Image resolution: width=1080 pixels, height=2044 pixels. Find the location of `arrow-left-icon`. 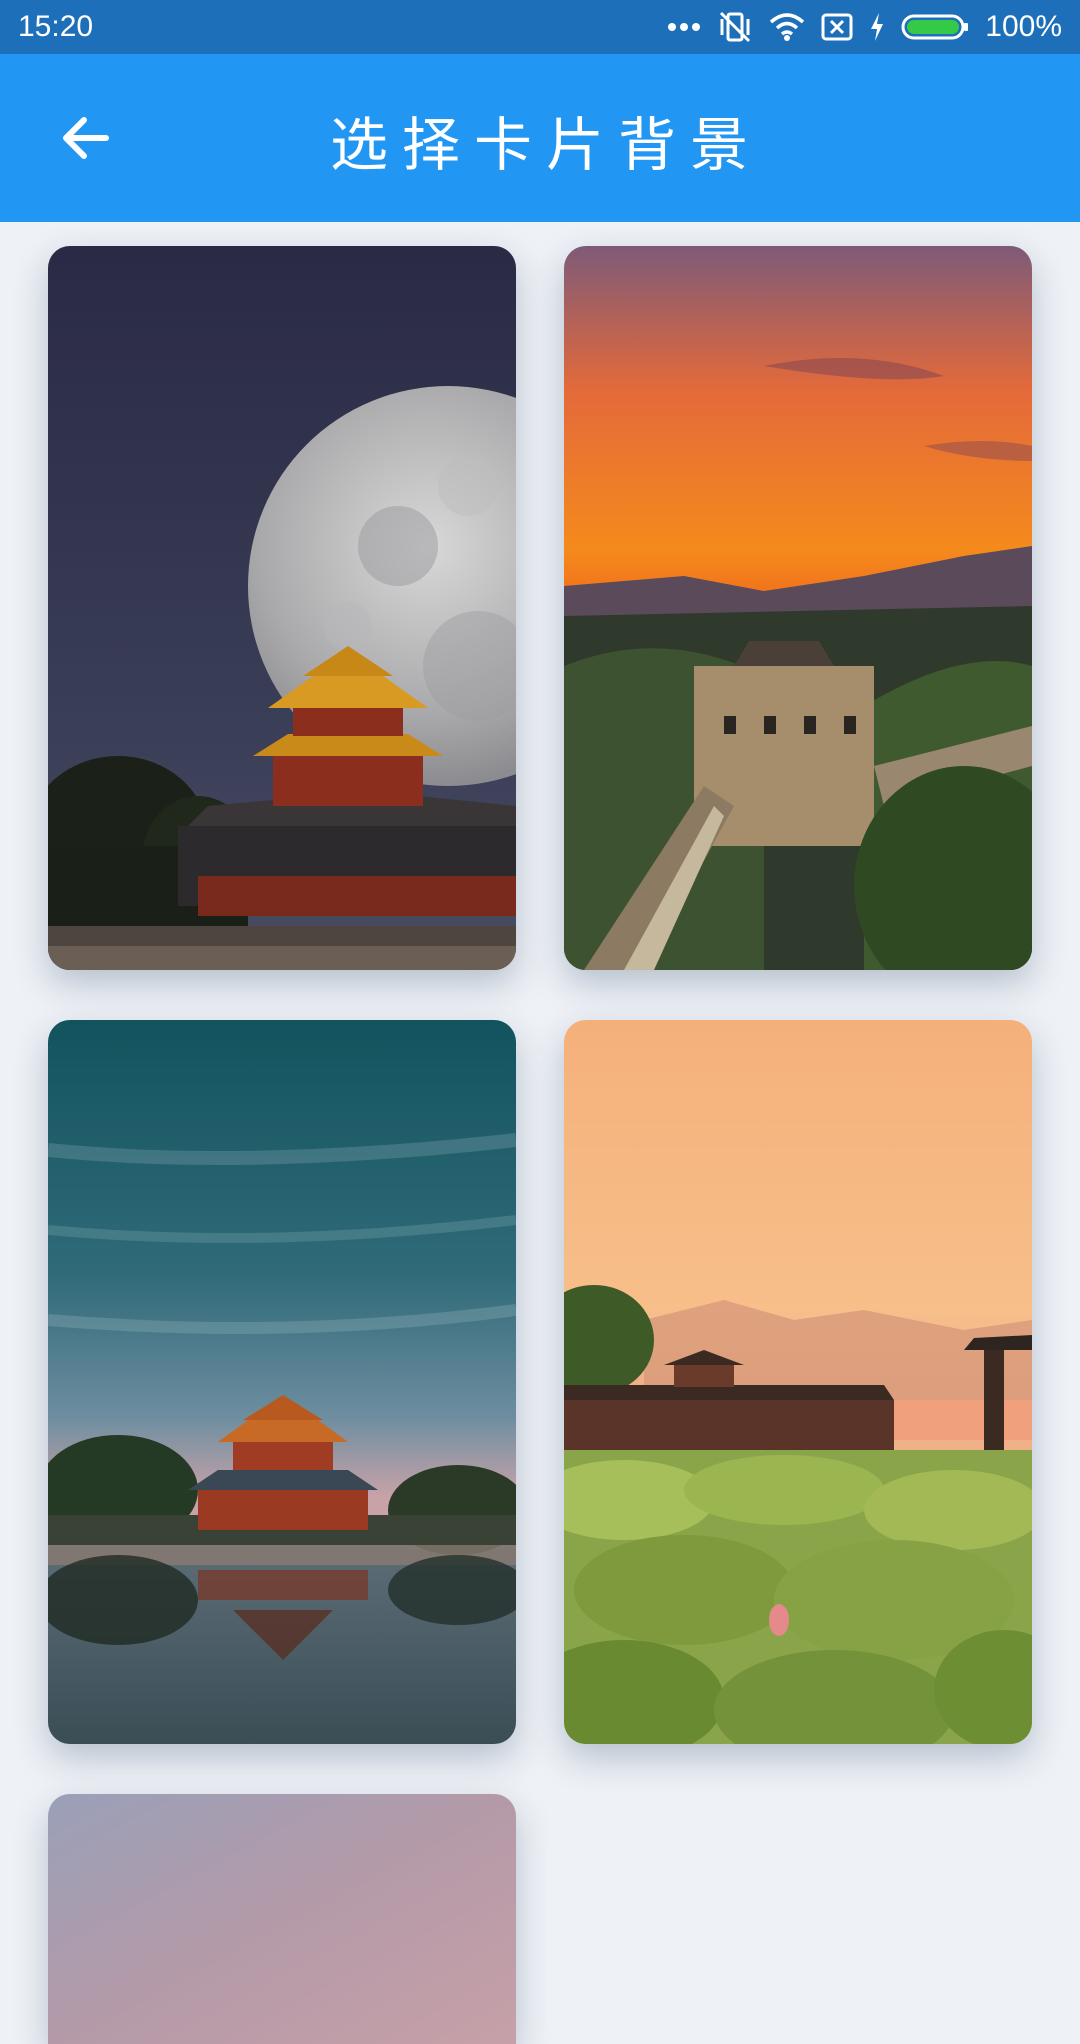

arrow-left-icon is located at coordinates (86, 138).